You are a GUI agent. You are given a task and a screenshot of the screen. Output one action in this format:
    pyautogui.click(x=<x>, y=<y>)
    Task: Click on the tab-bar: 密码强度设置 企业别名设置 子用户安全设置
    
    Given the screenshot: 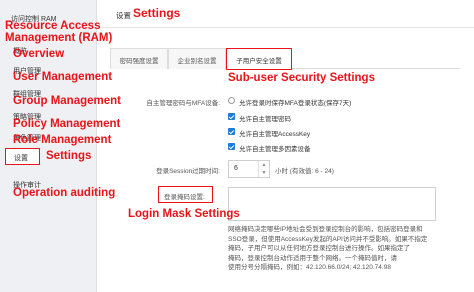 What is the action you would take?
    pyautogui.click(x=285, y=59)
    